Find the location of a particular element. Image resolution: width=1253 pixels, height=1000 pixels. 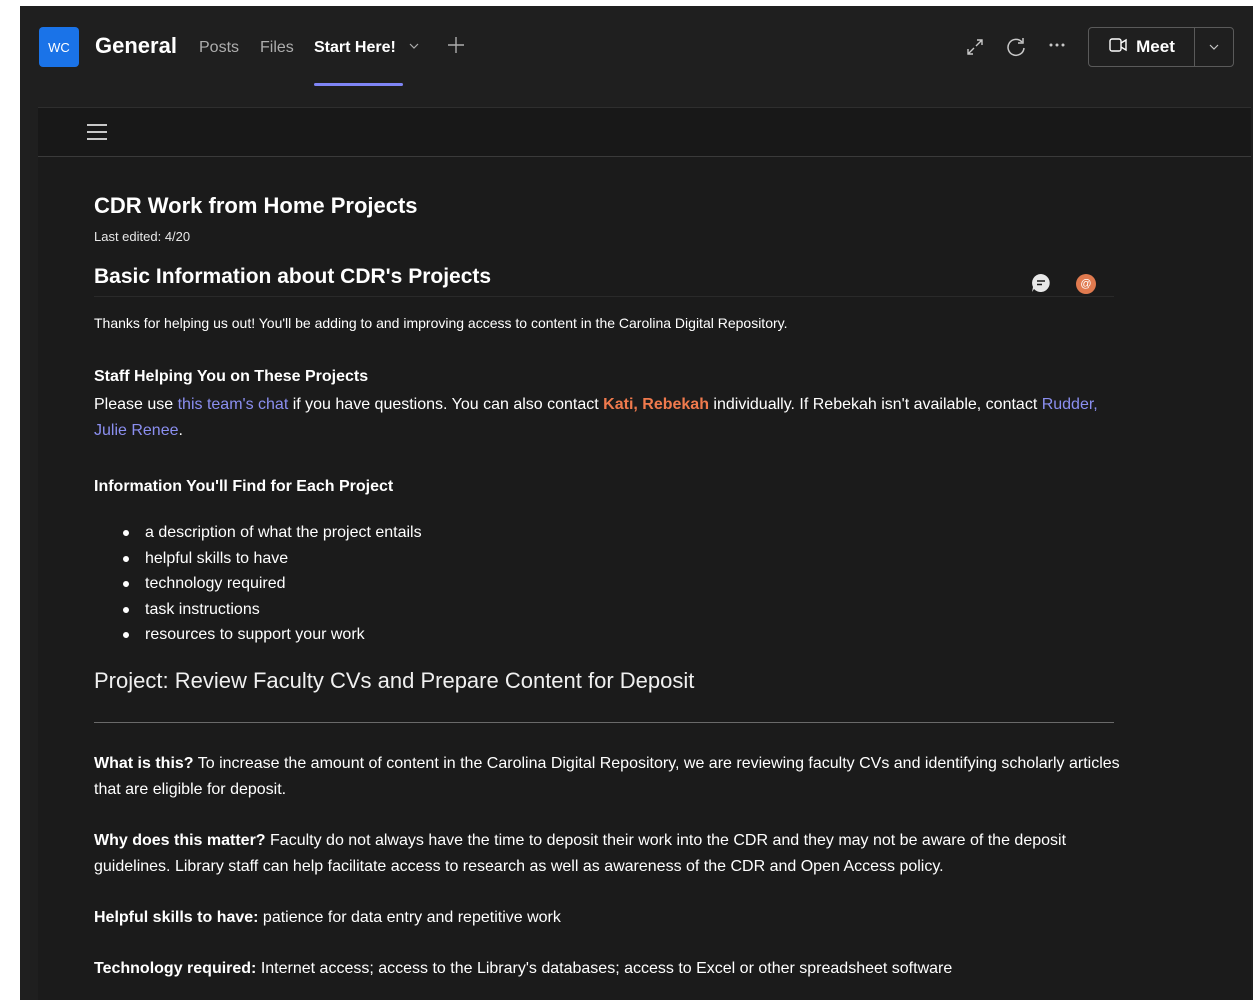

comment-icon is located at coordinates (1041, 283).